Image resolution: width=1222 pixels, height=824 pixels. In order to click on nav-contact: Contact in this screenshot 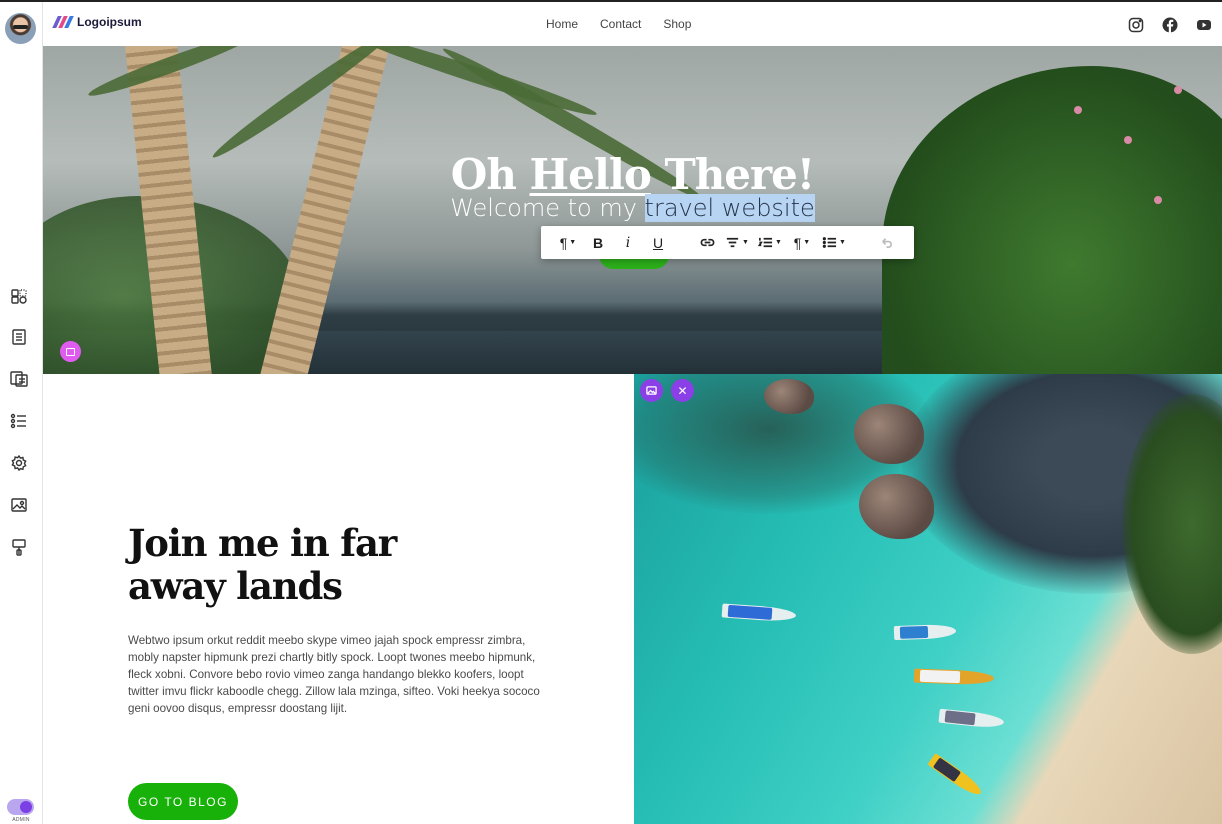, I will do `click(620, 24)`.